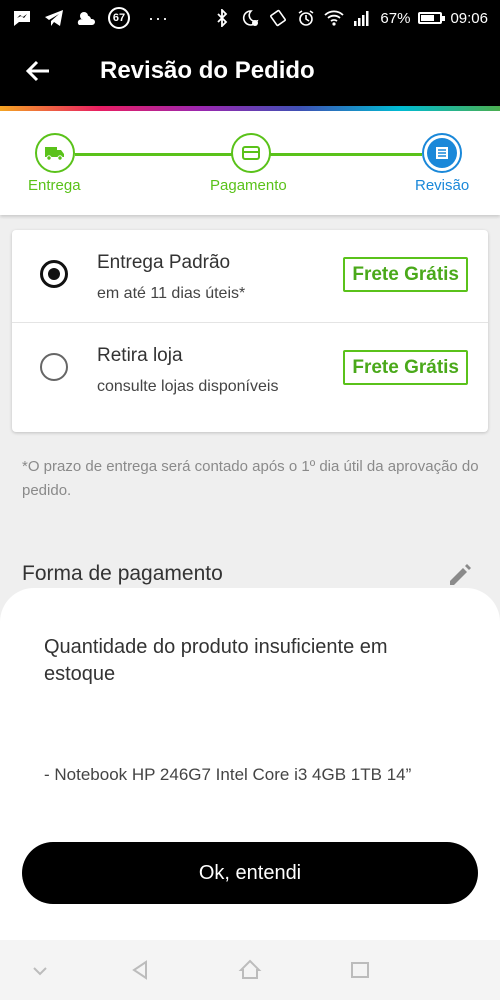 The height and width of the screenshot is (1000, 500). I want to click on step-entrega, so click(55, 153).